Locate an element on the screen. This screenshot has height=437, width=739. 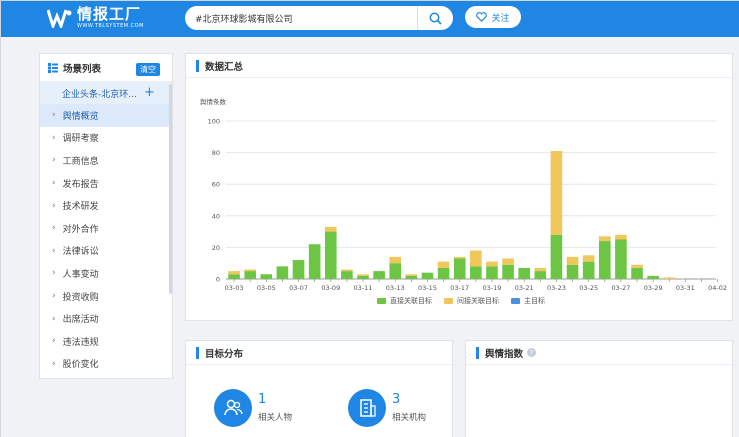
x-tick-label: 03-25 is located at coordinates (588, 288).